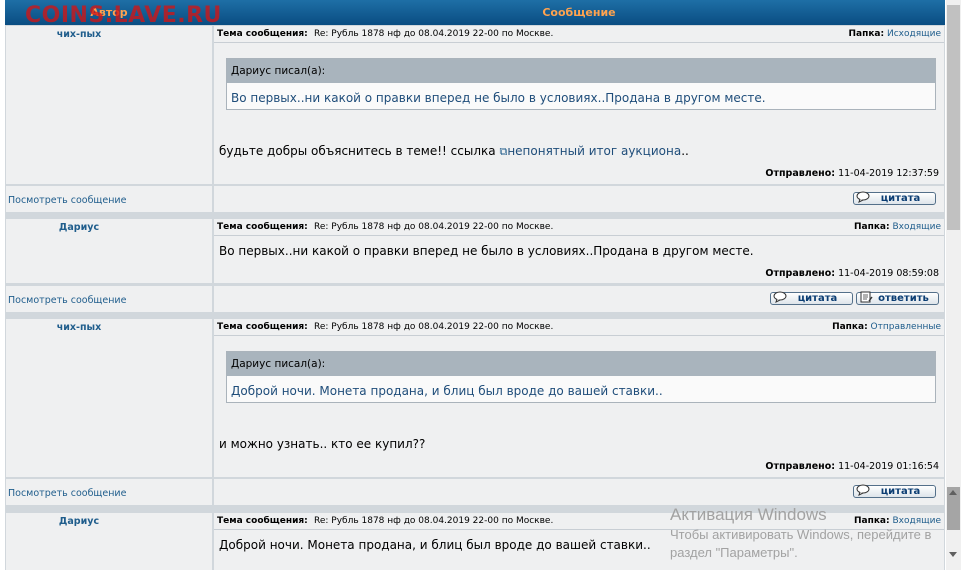 The image size is (962, 570). What do you see at coordinates (953, 492) in the screenshot?
I see `scroll-up-icon` at bounding box center [953, 492].